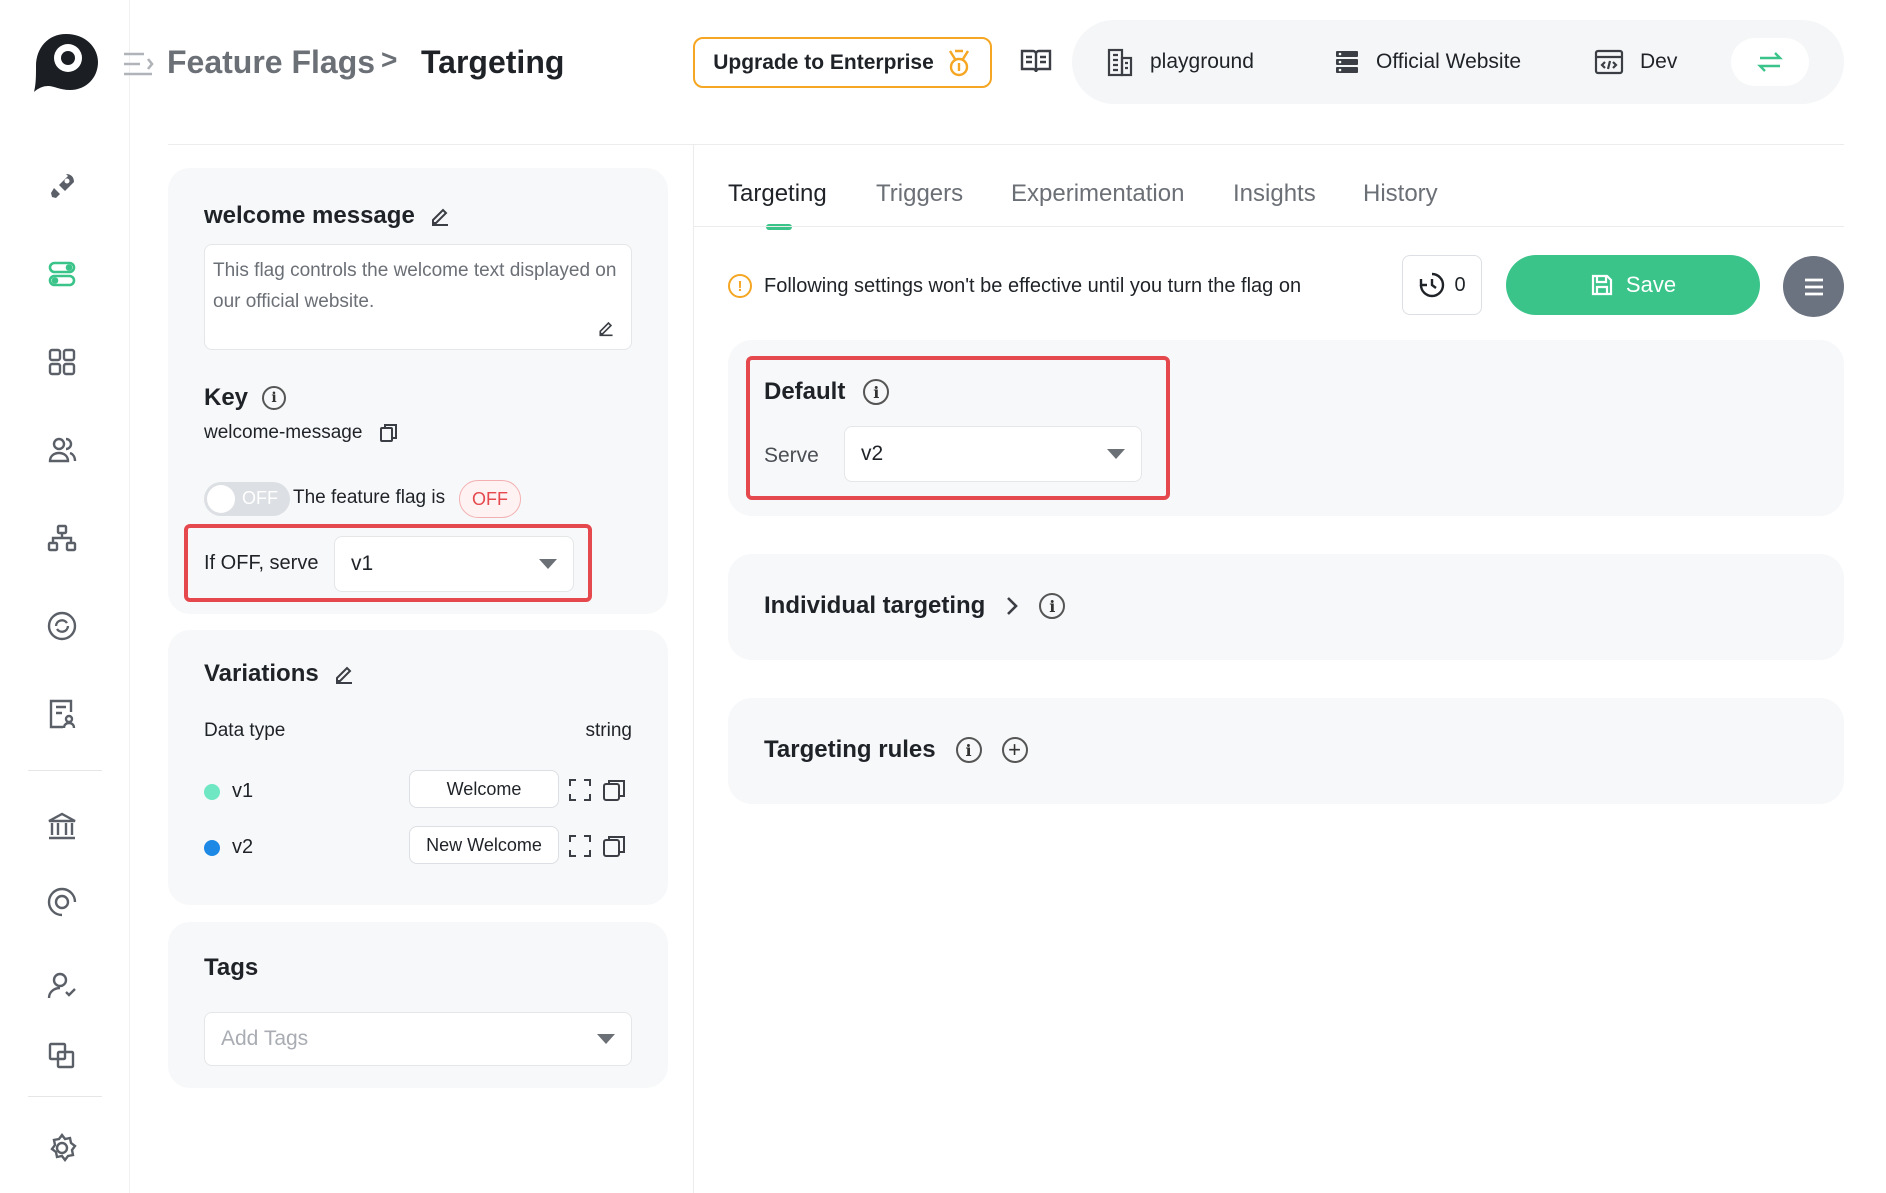  Describe the element at coordinates (62, 538) in the screenshot. I see `hierarchy-icon` at that location.